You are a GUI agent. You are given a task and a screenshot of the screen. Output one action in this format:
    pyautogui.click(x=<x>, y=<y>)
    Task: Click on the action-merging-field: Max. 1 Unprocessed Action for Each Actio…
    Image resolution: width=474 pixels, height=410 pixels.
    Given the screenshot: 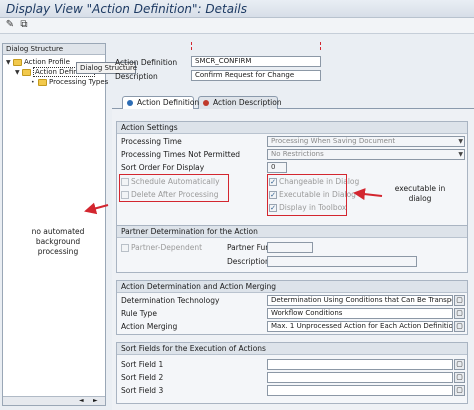 What is the action you would take?
    pyautogui.click(x=360, y=326)
    